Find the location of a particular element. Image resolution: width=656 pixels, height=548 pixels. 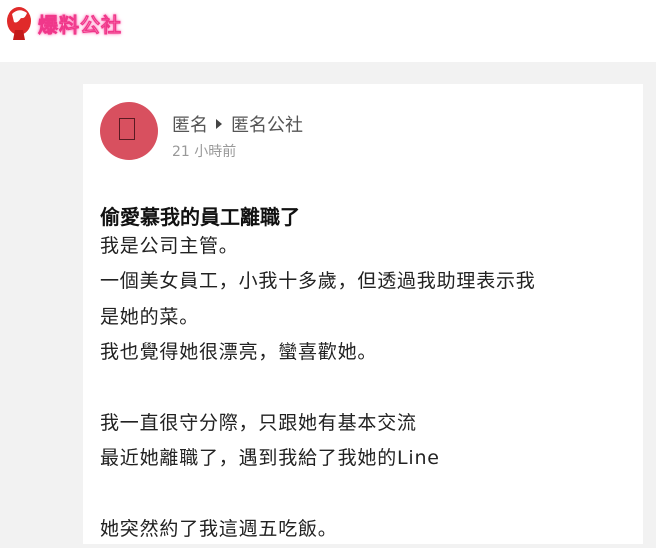

content-line: 我是公司主管。 is located at coordinates (169, 246).